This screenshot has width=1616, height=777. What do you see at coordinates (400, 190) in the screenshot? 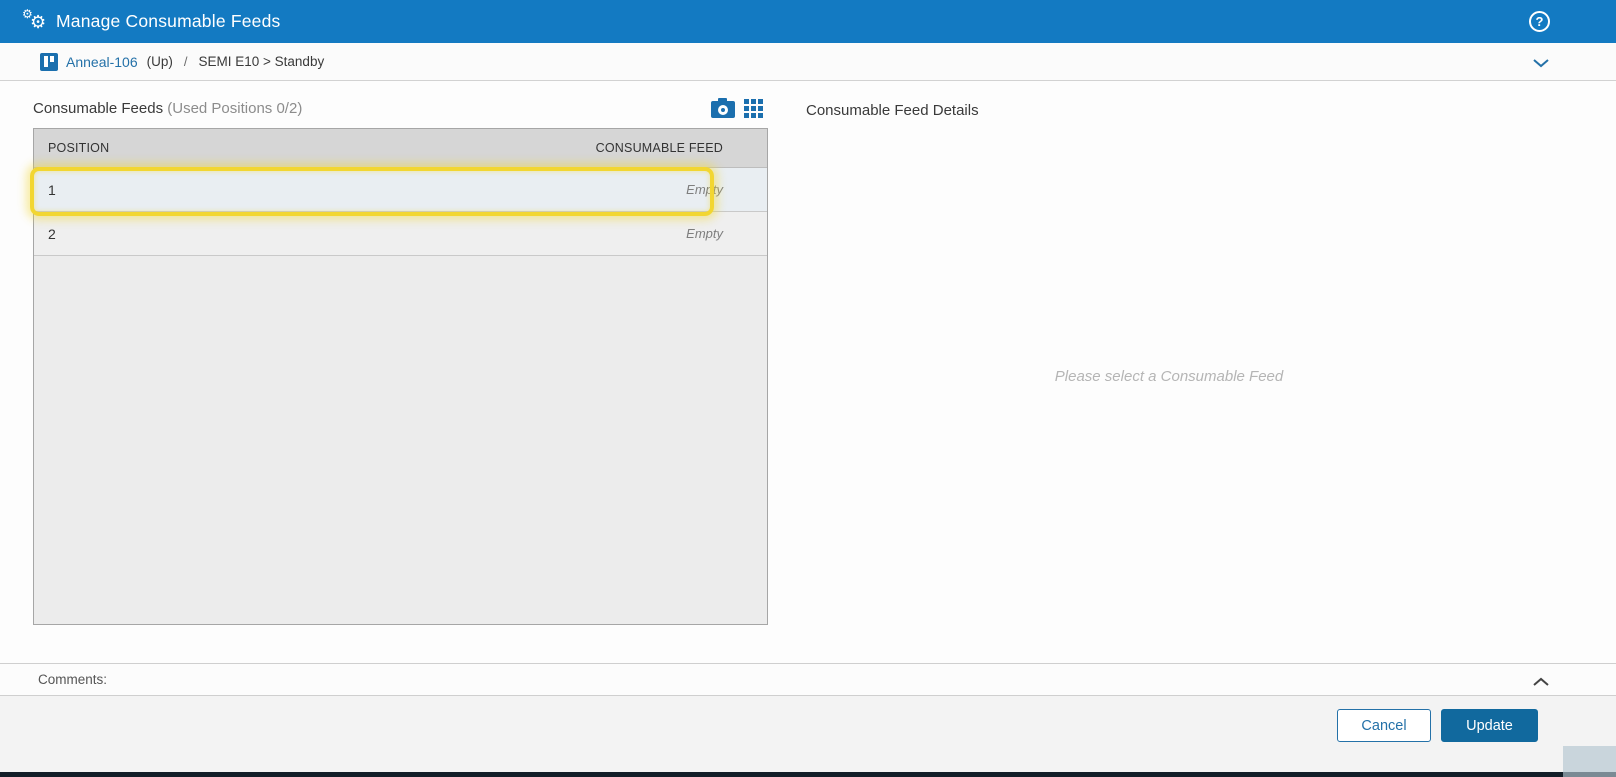
I see `table-row-position-1: 1 Empty` at bounding box center [400, 190].